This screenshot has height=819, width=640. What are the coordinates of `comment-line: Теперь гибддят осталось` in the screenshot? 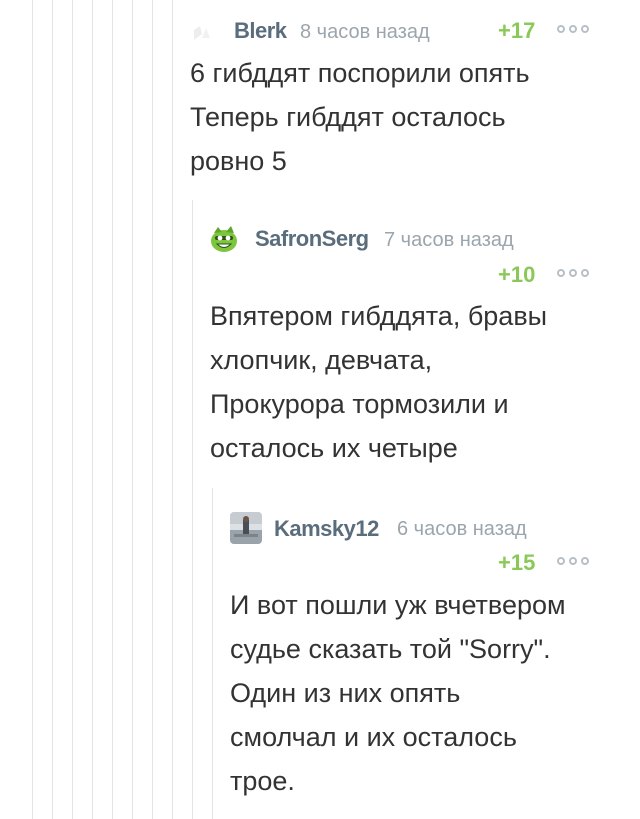 It's located at (348, 117).